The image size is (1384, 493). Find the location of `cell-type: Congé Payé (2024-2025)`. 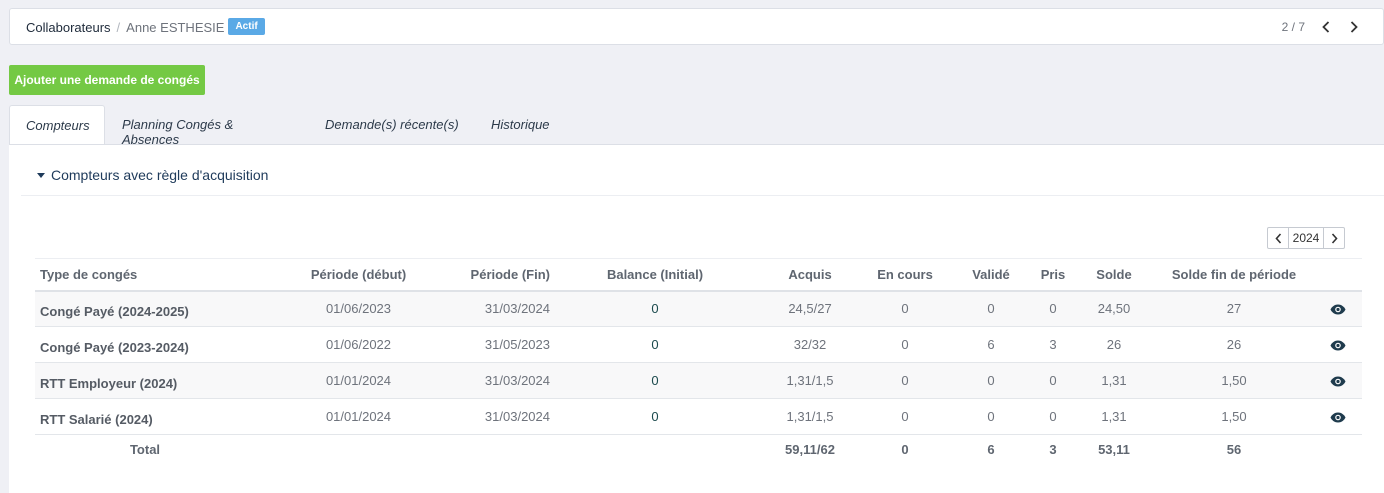

cell-type: Congé Payé (2024-2025) is located at coordinates (145, 308).